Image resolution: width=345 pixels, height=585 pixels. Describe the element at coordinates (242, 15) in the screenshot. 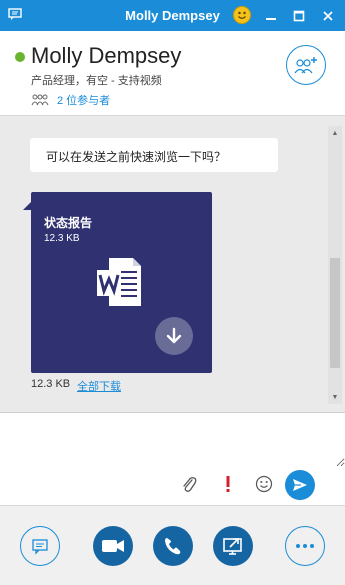

I see `emoticon-status-icon` at that location.